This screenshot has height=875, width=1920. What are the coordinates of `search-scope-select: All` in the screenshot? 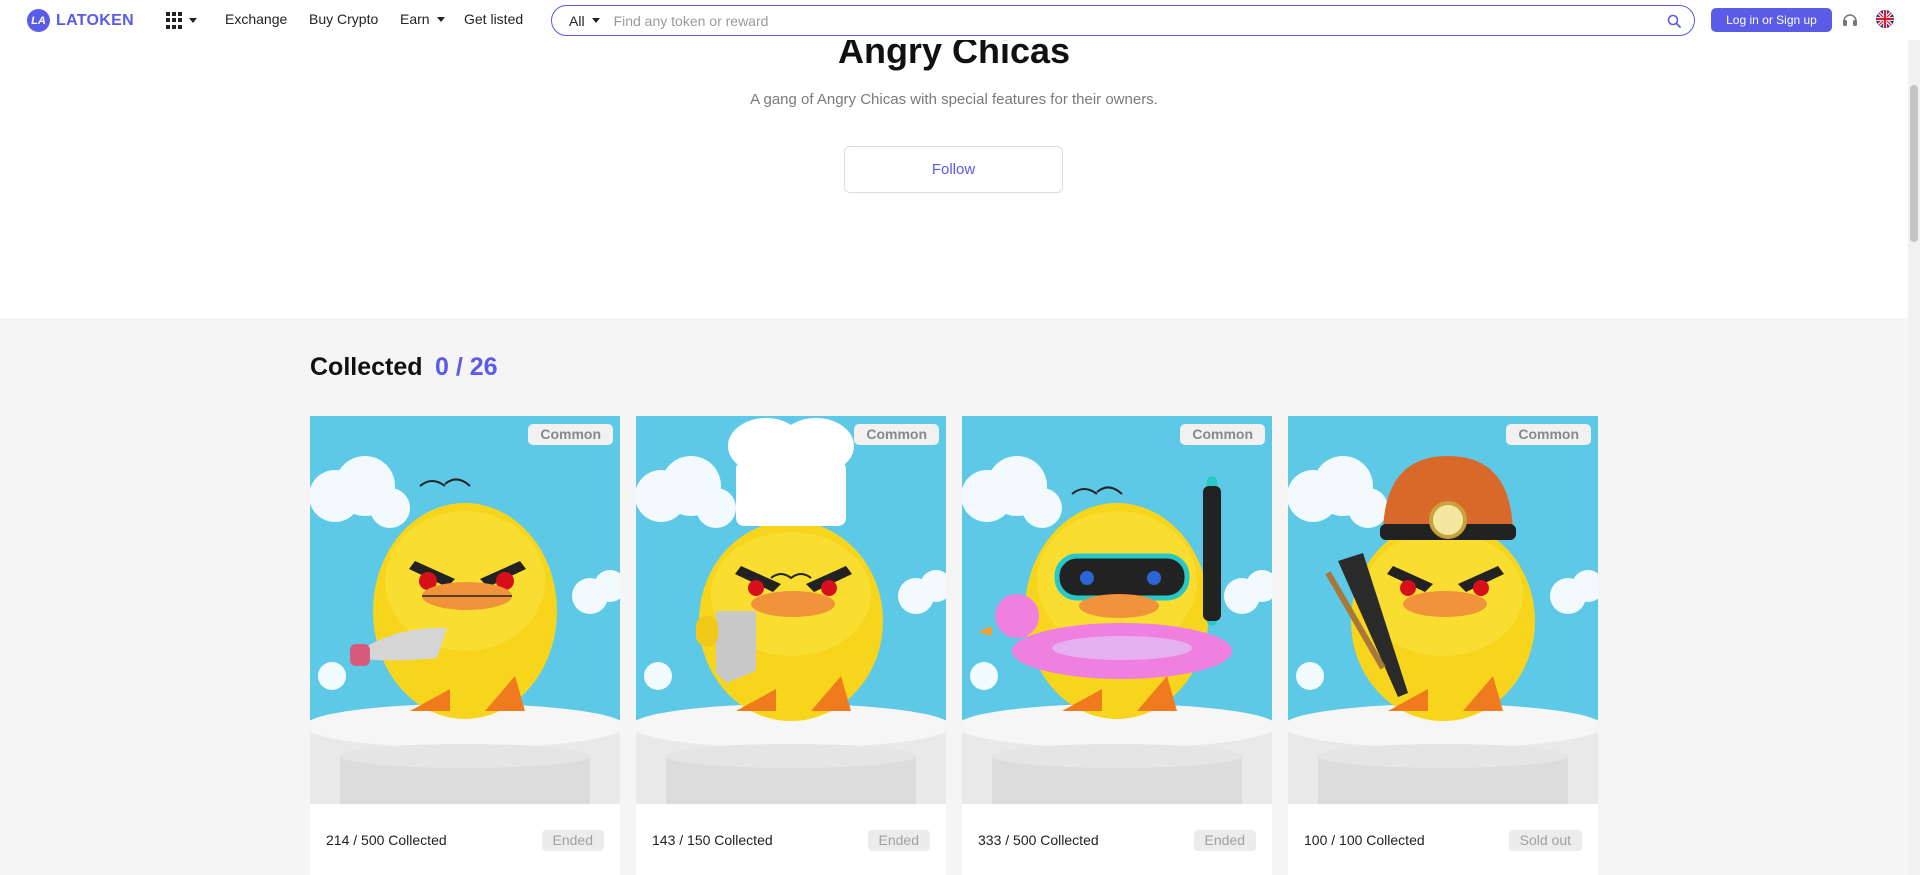 It's located at (583, 21).